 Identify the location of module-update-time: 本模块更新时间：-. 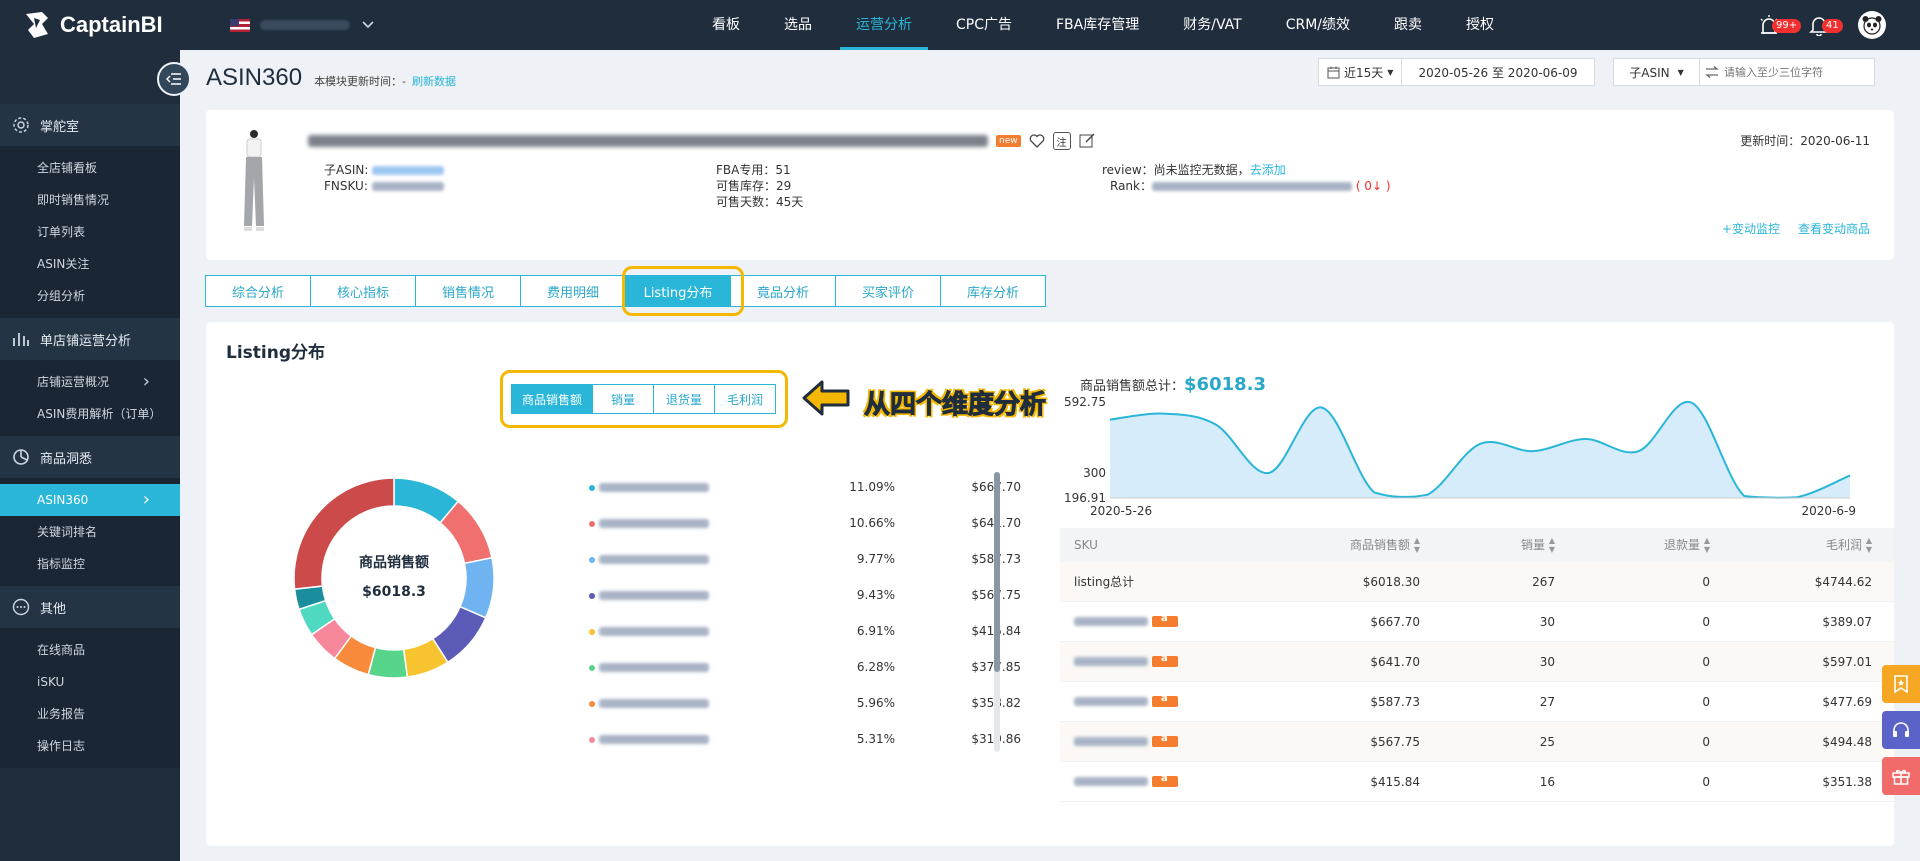
(360, 81).